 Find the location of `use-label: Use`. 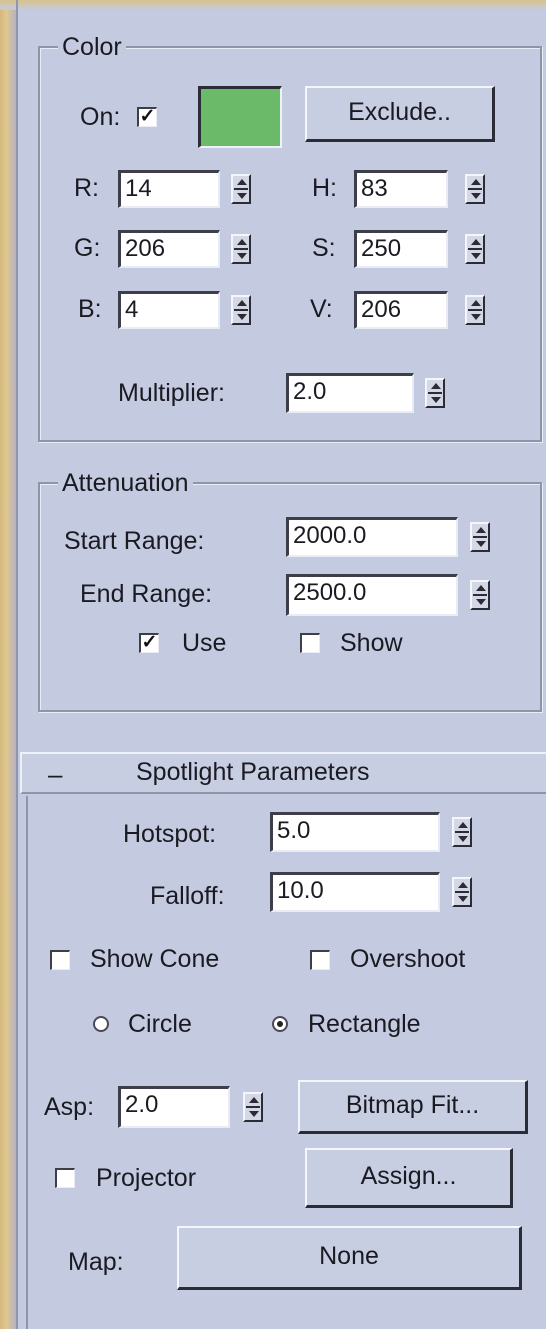

use-label: Use is located at coordinates (204, 643).